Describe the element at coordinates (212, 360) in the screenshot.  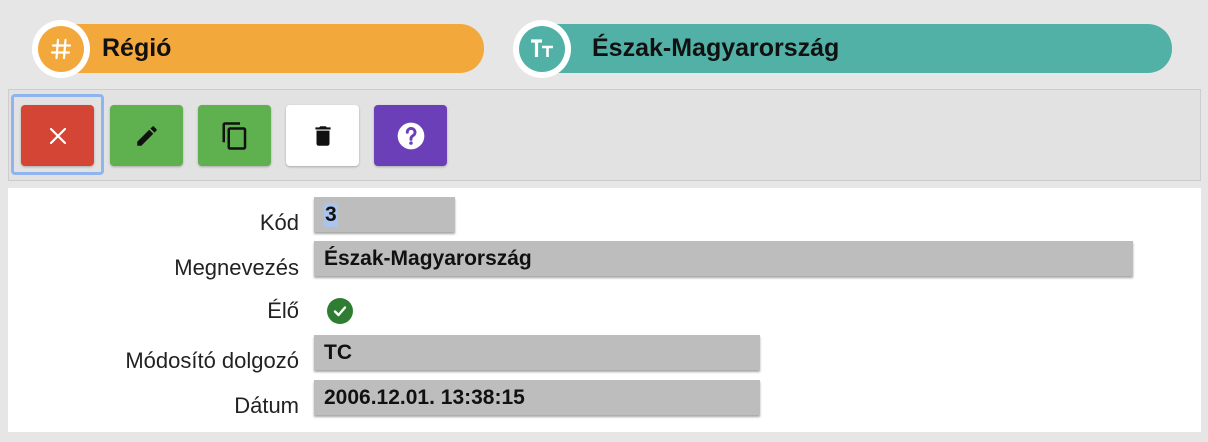
I see `modosito-label: Módosító dolgozó` at that location.